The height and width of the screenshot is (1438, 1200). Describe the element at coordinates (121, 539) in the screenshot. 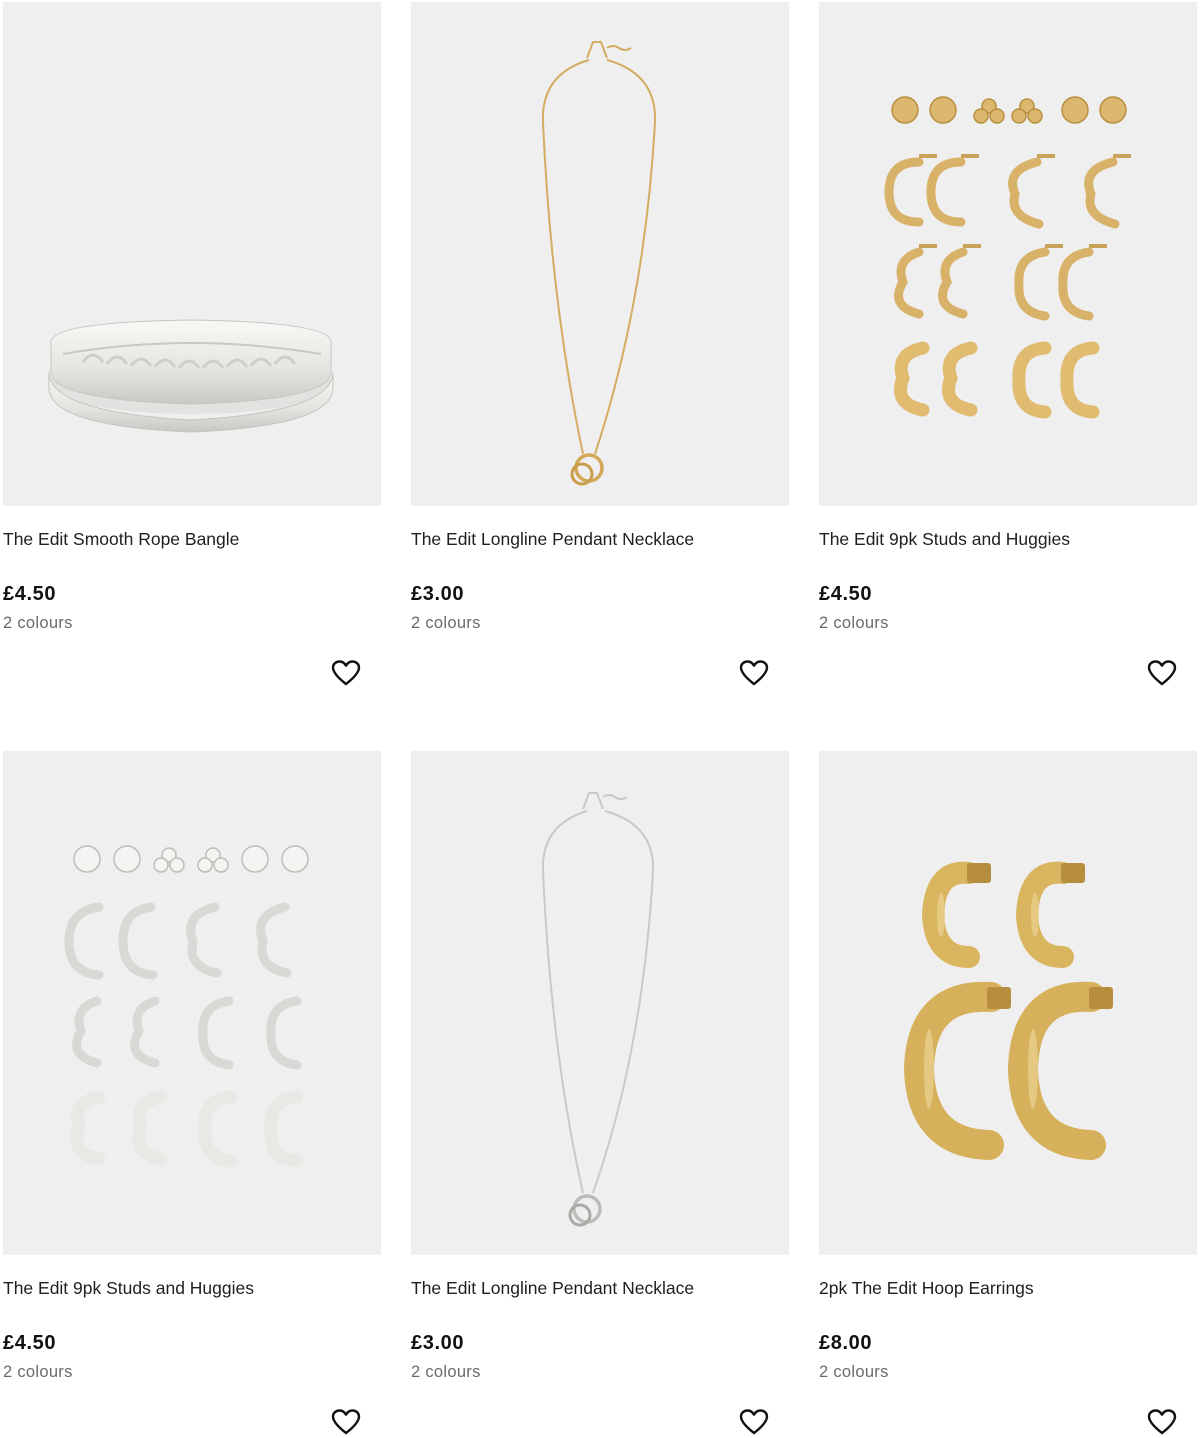

I see `product-title: The Edit Smooth Rope Bangle` at that location.